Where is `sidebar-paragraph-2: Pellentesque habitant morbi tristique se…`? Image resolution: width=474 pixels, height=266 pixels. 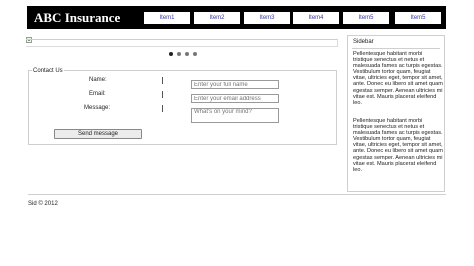 sidebar-paragraph-2: Pellentesque habitant morbi tristique se… is located at coordinates (398, 145).